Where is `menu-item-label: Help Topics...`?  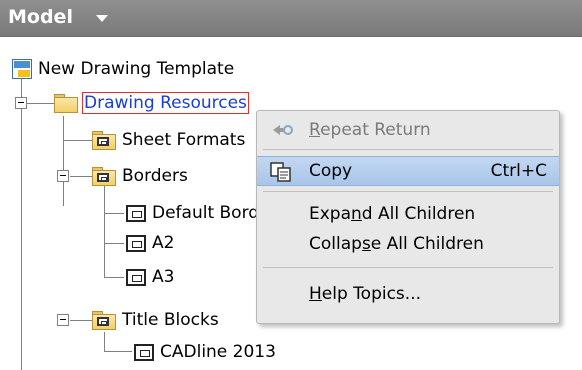
menu-item-label: Help Topics... is located at coordinates (365, 294).